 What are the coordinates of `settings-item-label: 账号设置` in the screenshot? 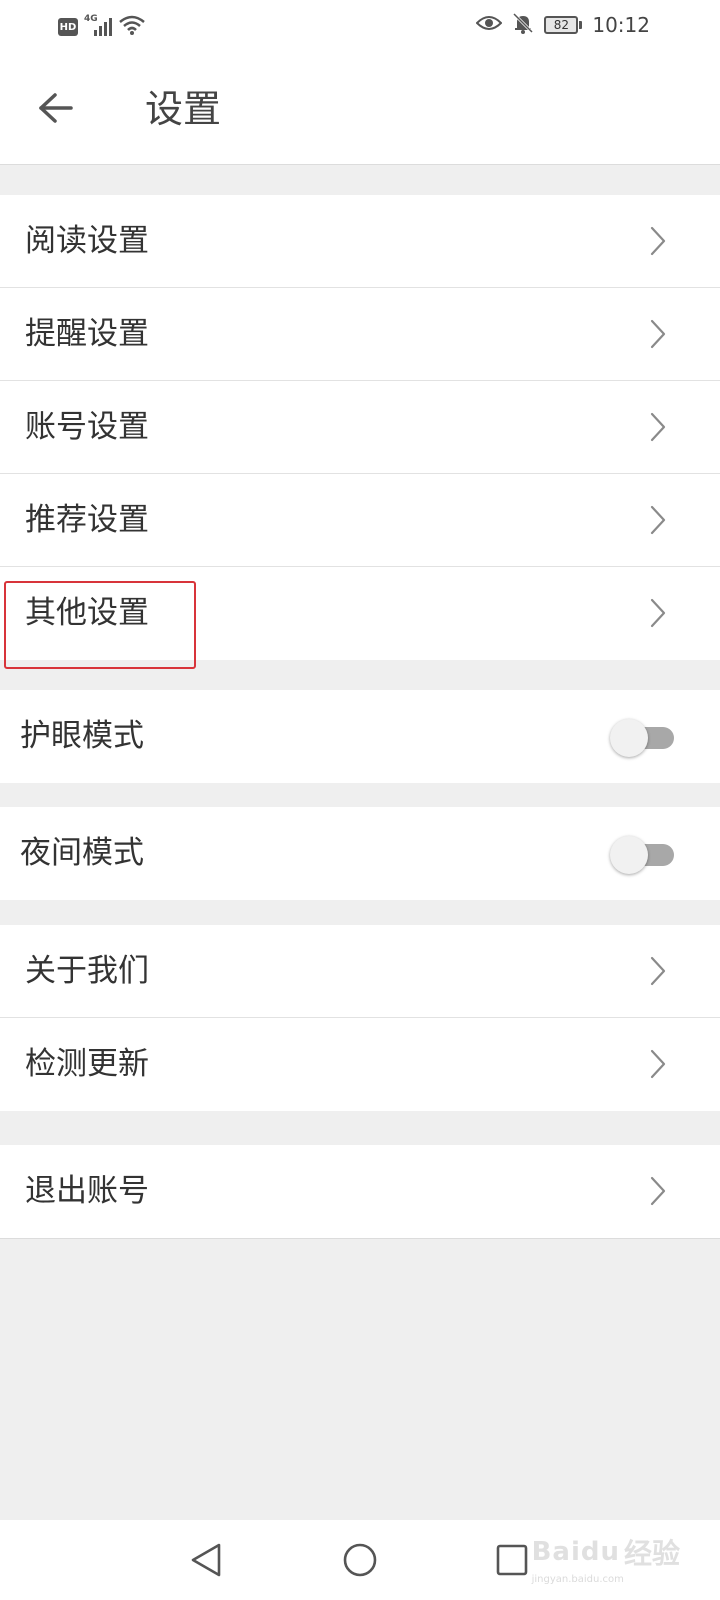 It's located at (87, 427).